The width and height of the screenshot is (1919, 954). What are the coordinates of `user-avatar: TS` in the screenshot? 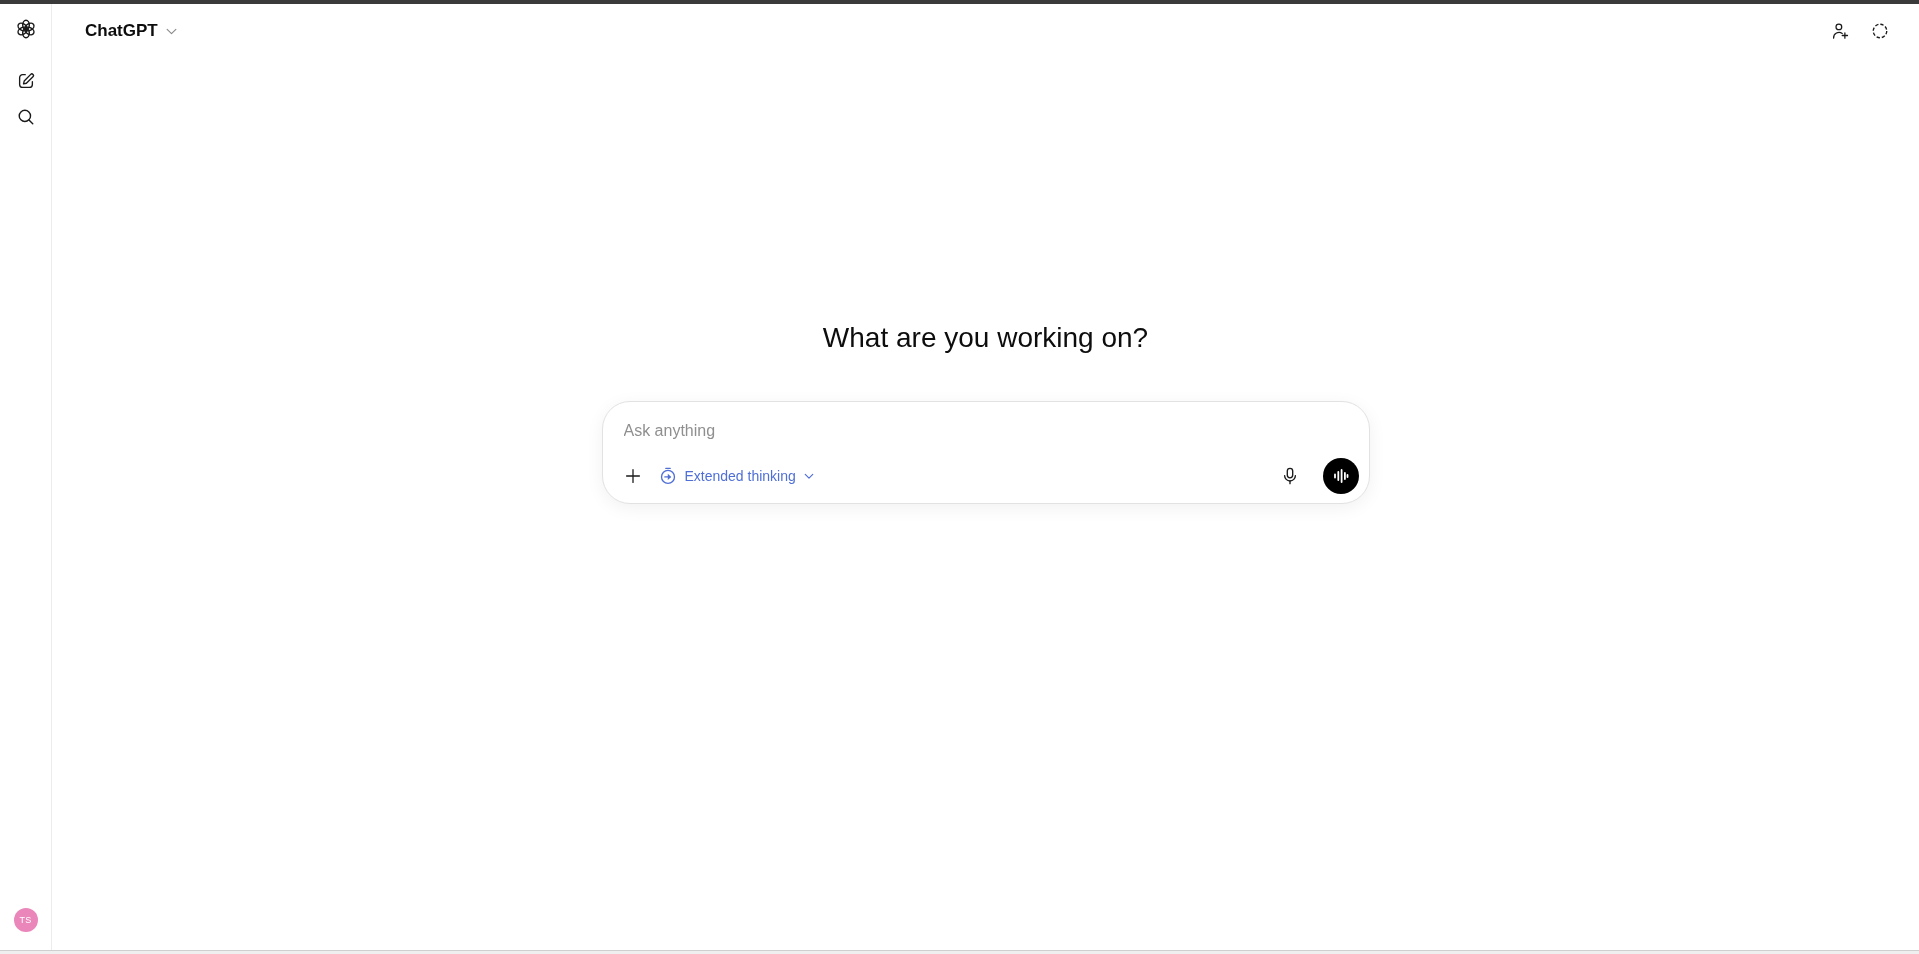 It's located at (25, 920).